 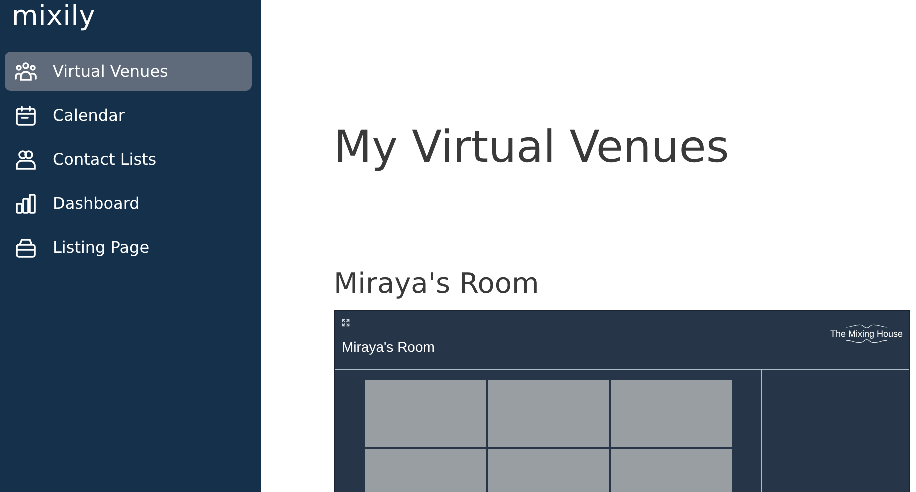 I want to click on nav-item: Virtual Venues, so click(x=128, y=71).